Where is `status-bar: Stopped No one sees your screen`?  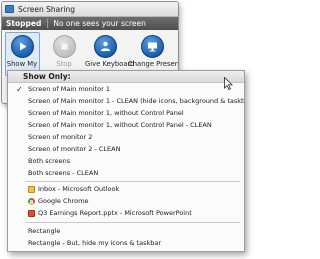 status-bar: Stopped No one sees your screen is located at coordinates (90, 23).